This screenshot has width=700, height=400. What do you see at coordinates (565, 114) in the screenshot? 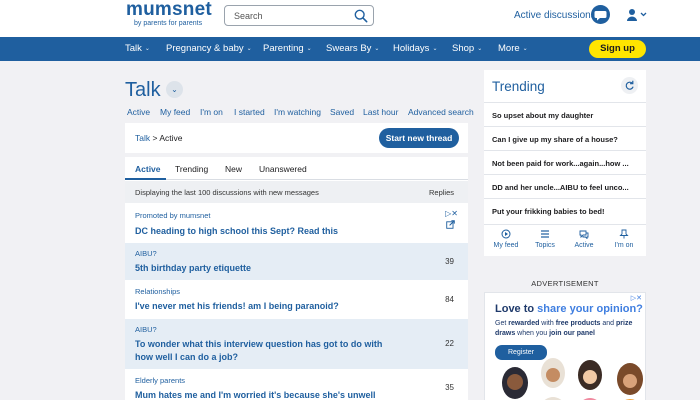
I see `trending-item: So upset about my daughter` at bounding box center [565, 114].